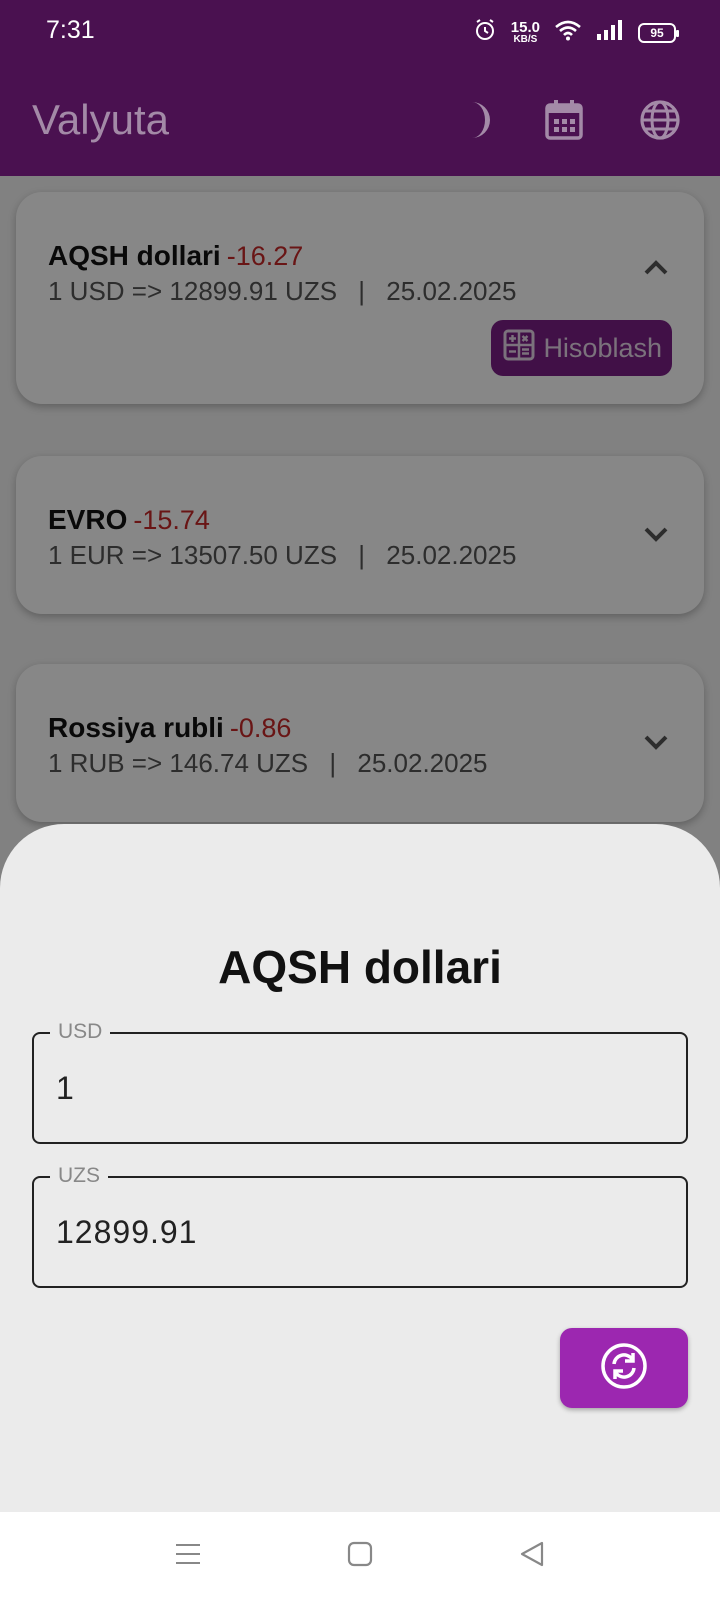 This screenshot has height=1600, width=720. I want to click on status-time: 7:31, so click(70, 30).